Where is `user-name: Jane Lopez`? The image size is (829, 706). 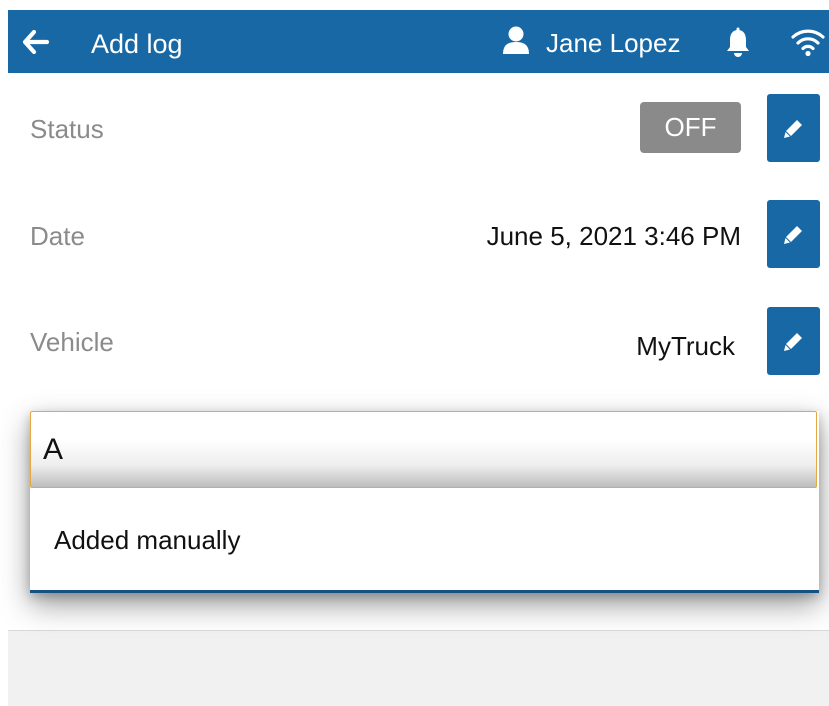
user-name: Jane Lopez is located at coordinates (613, 43).